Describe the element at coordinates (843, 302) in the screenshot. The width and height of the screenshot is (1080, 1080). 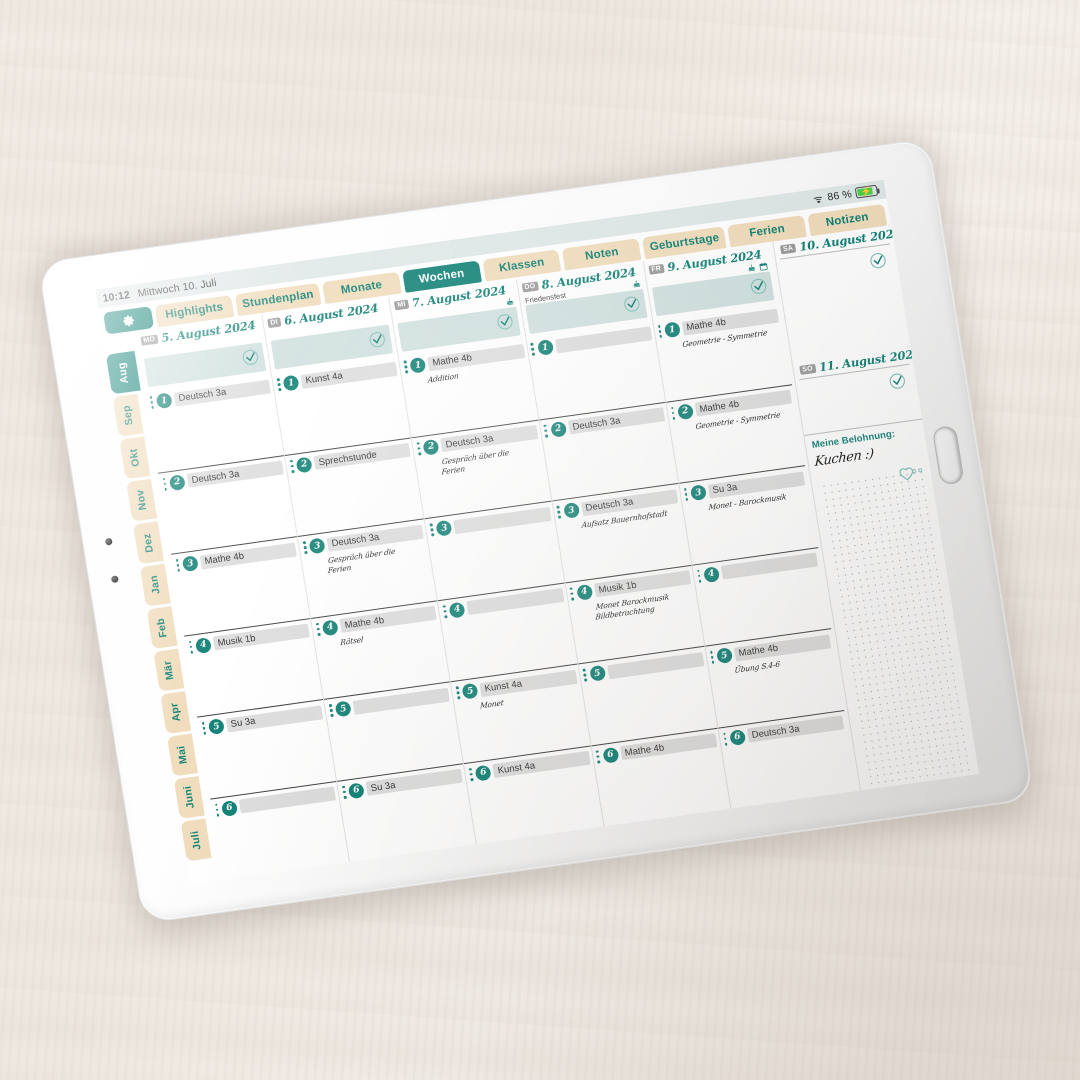
I see `weekend-entry-area` at that location.